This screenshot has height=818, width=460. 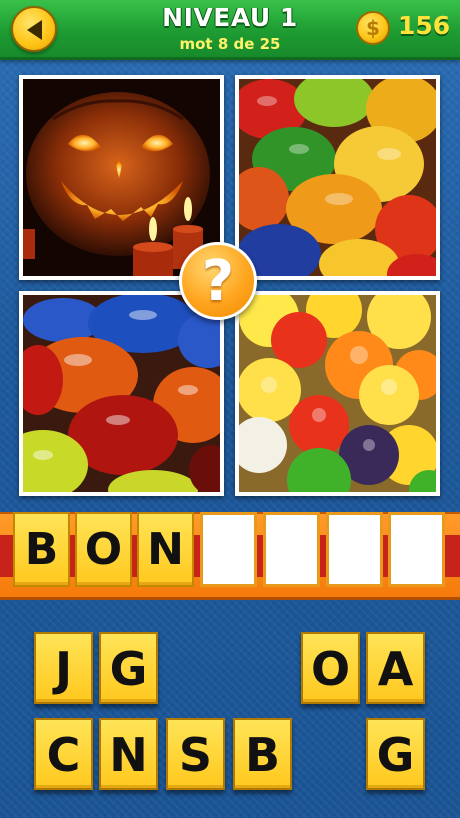 I want to click on tile-letter: C, so click(x=63, y=755).